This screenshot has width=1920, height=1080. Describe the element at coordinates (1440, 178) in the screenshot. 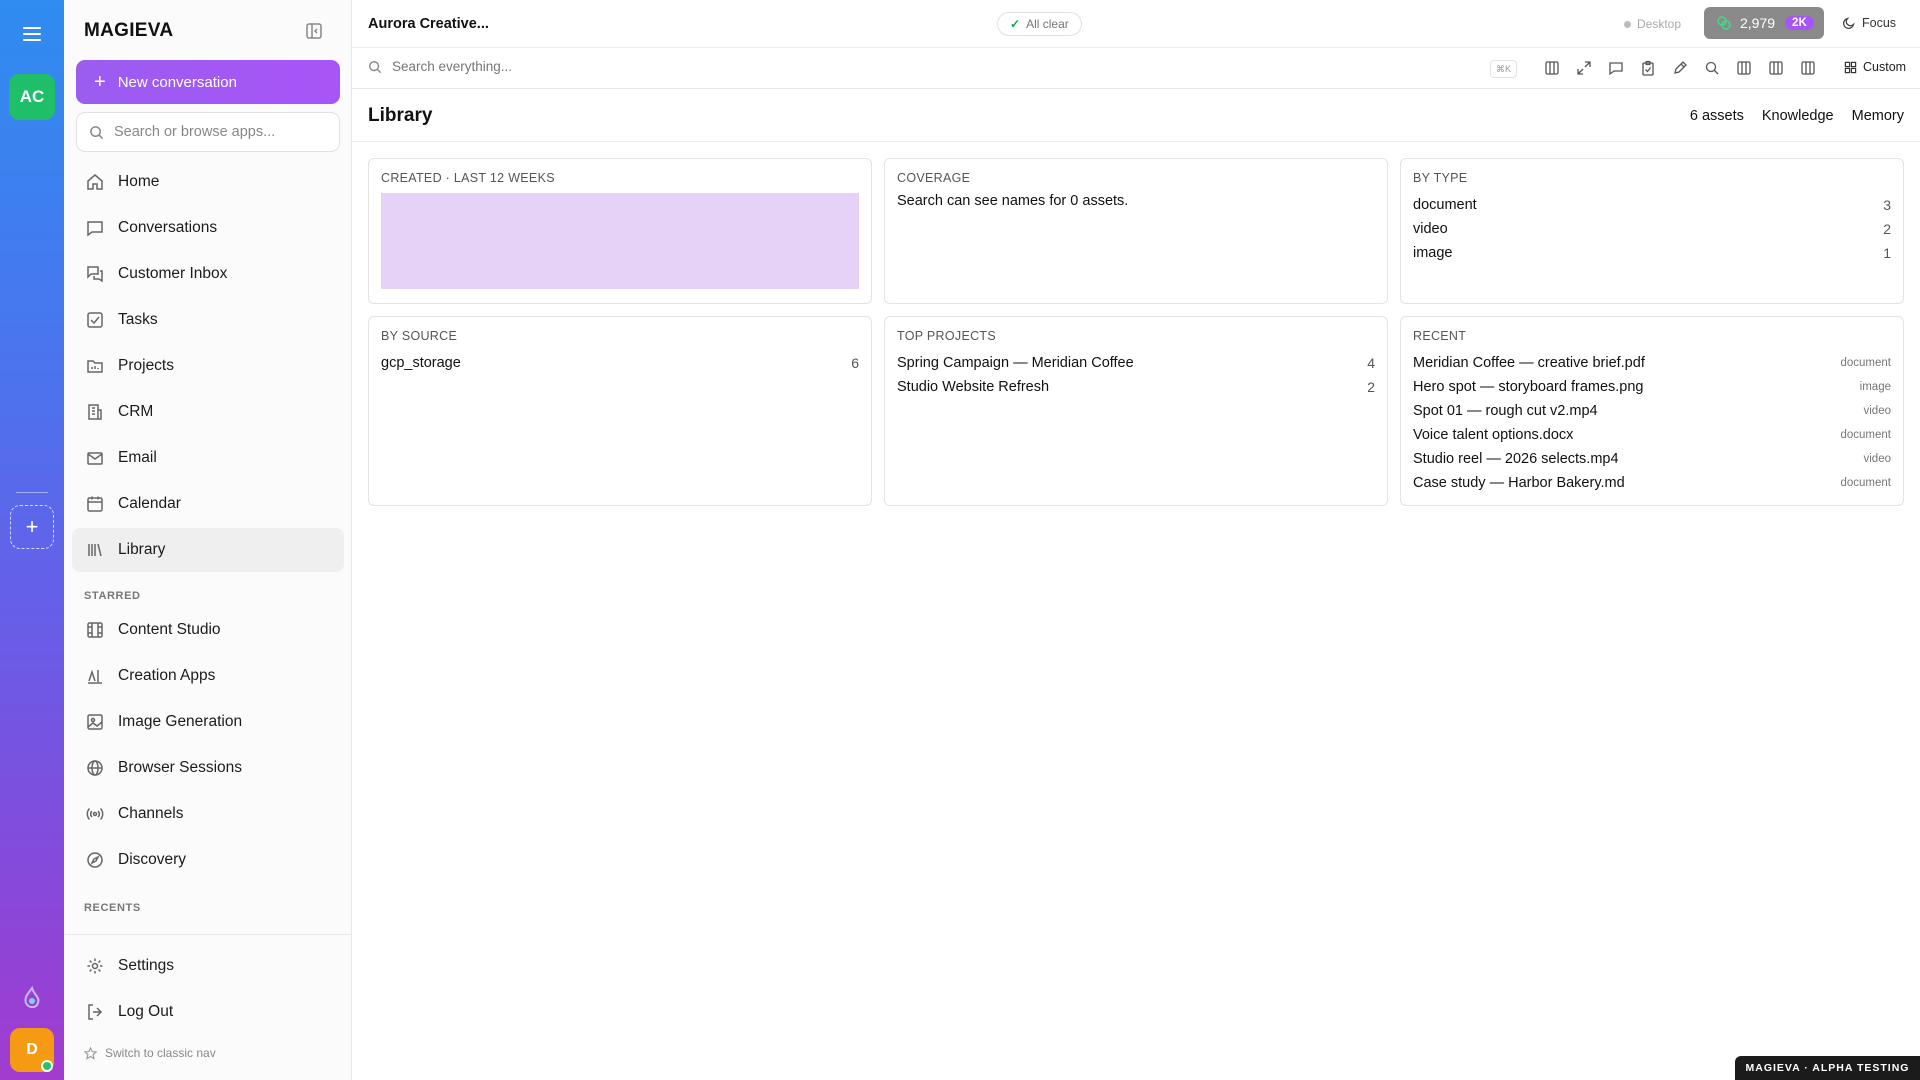

I see `card-title: BY TYPE` at that location.